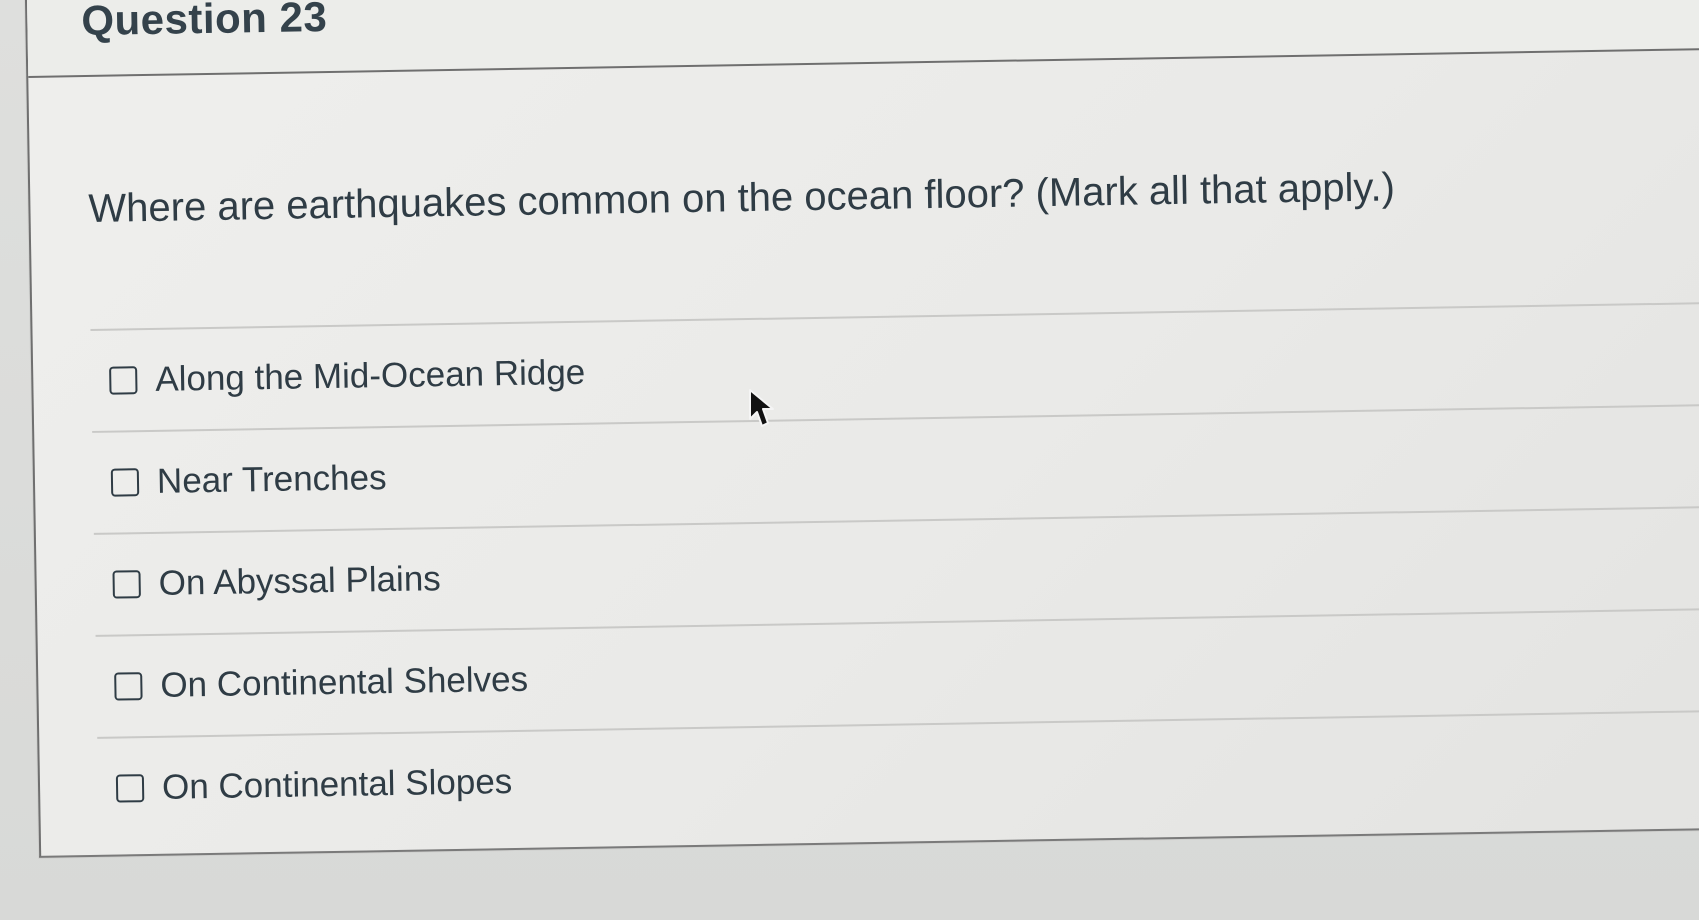  What do you see at coordinates (344, 682) in the screenshot?
I see `answer-label: On Continental Shelves` at bounding box center [344, 682].